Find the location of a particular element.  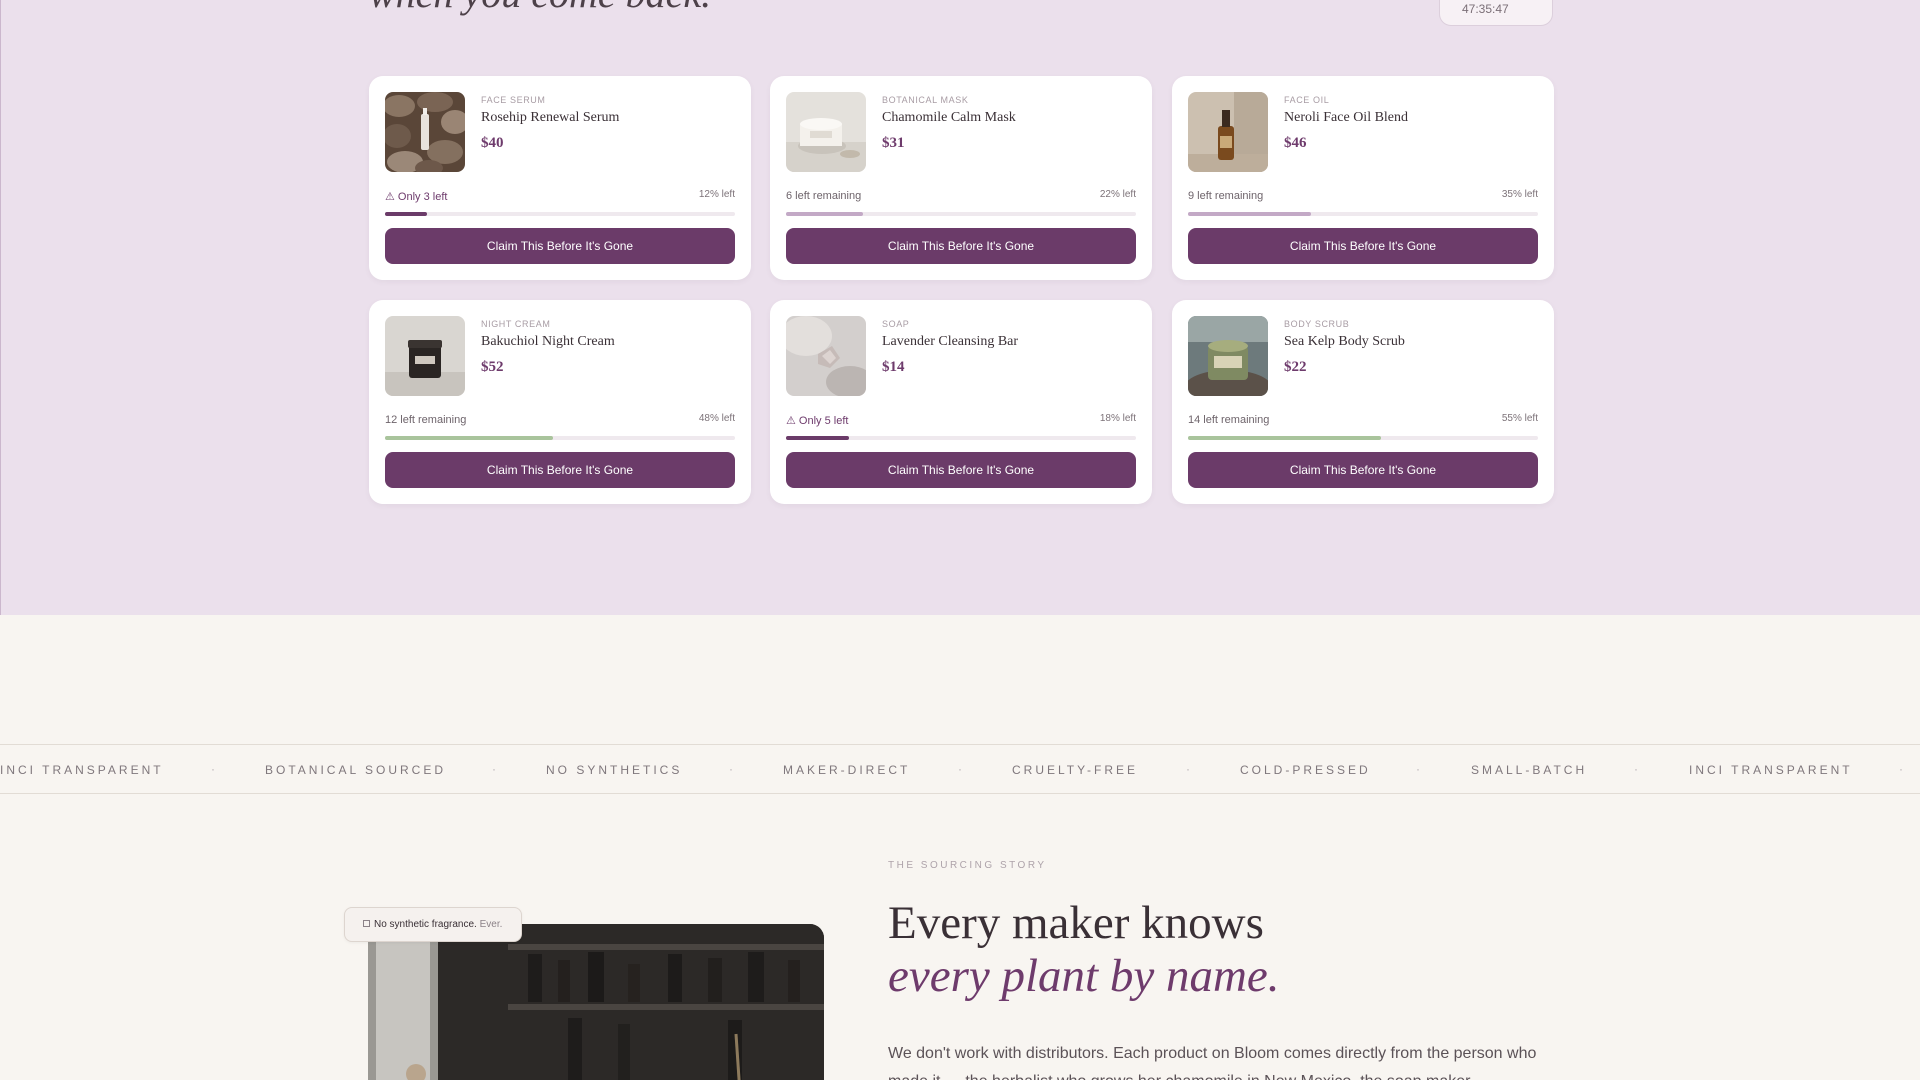

badge-text: No synthetic fragrance. is located at coordinates (425, 924).